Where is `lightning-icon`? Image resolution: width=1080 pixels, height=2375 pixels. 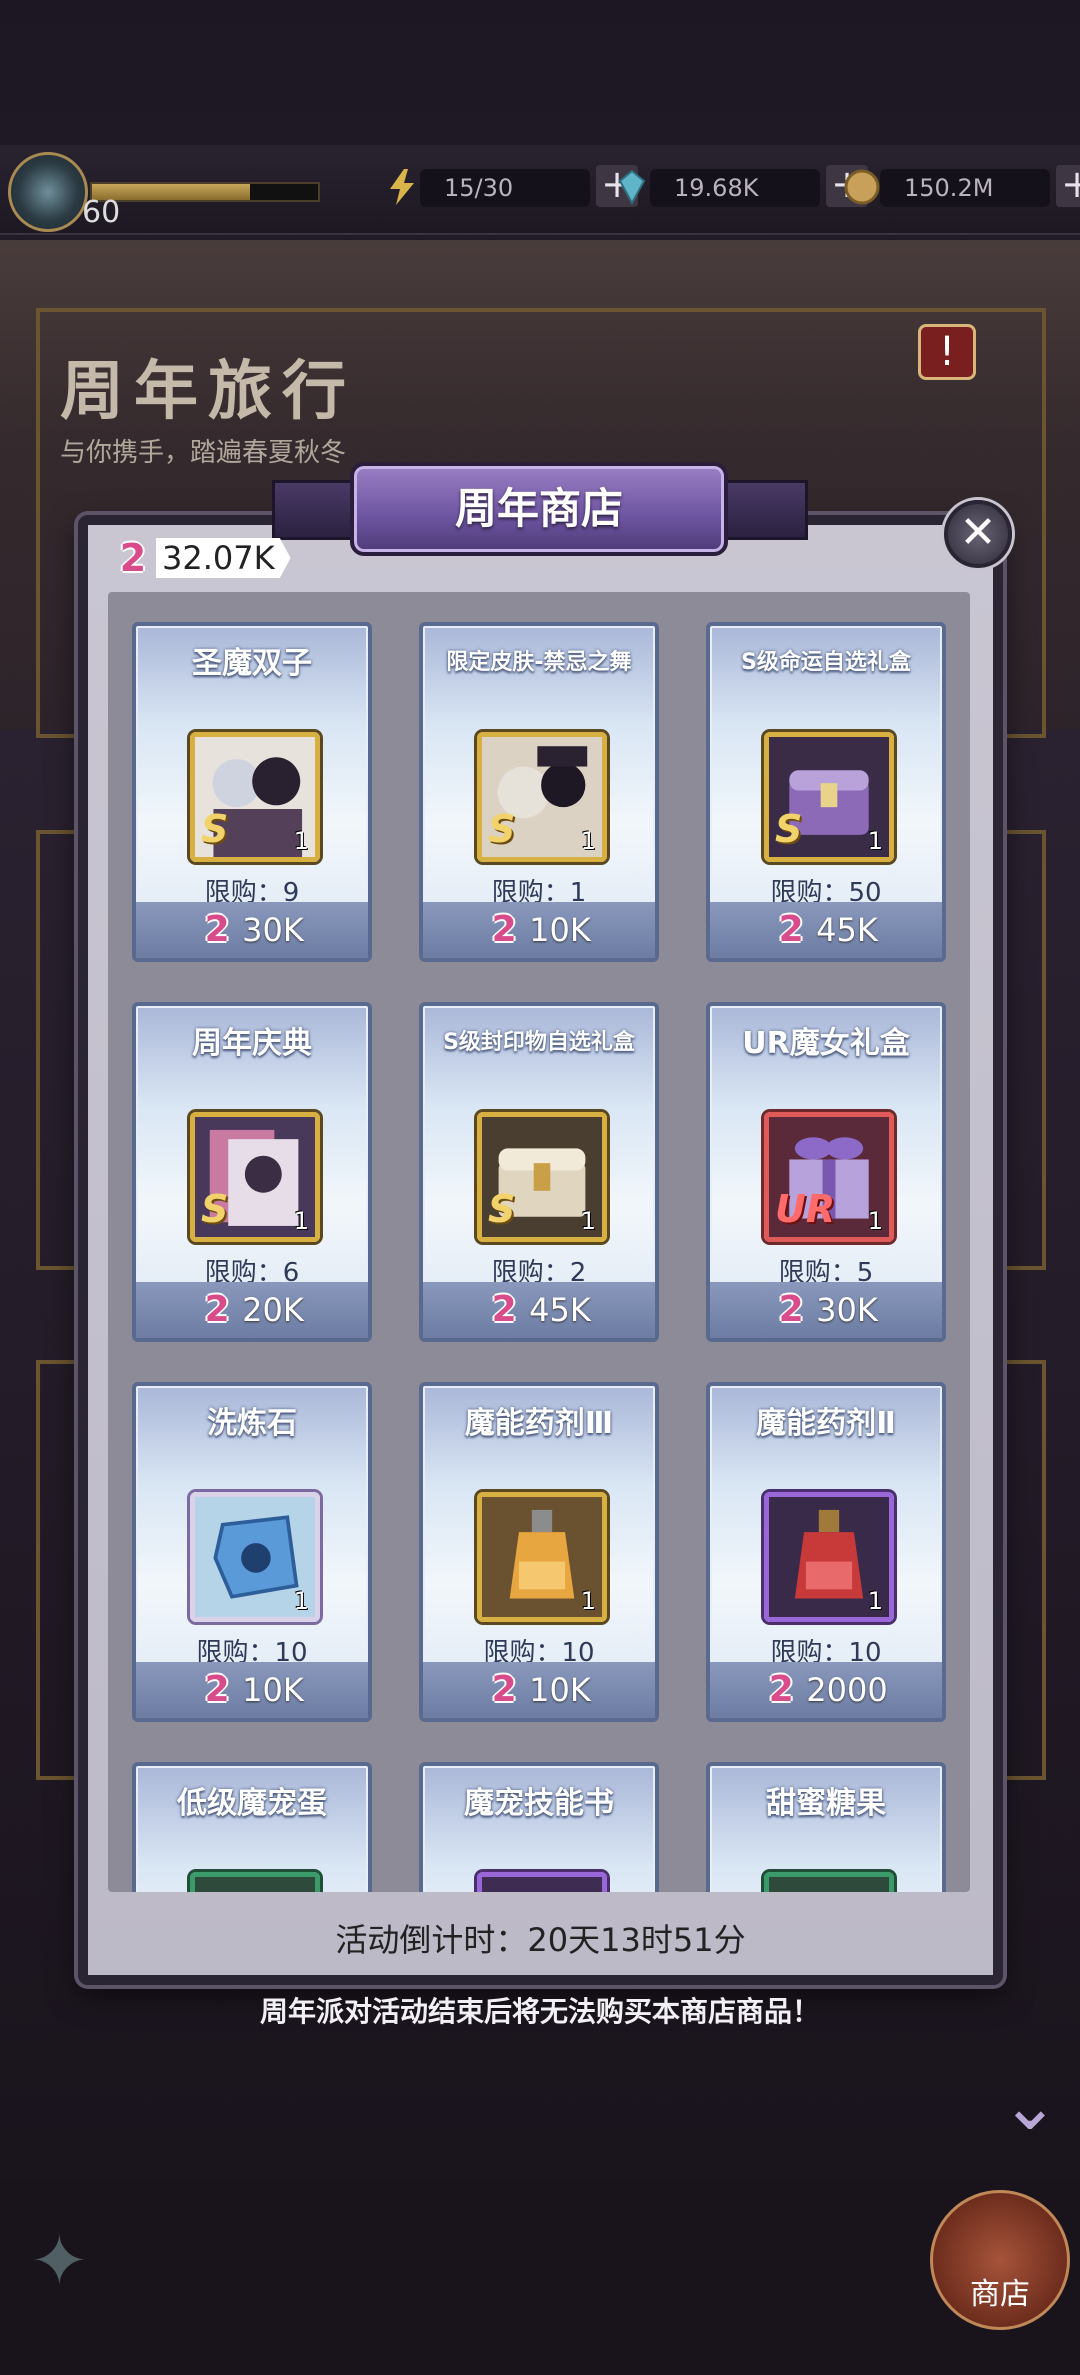 lightning-icon is located at coordinates (402, 187).